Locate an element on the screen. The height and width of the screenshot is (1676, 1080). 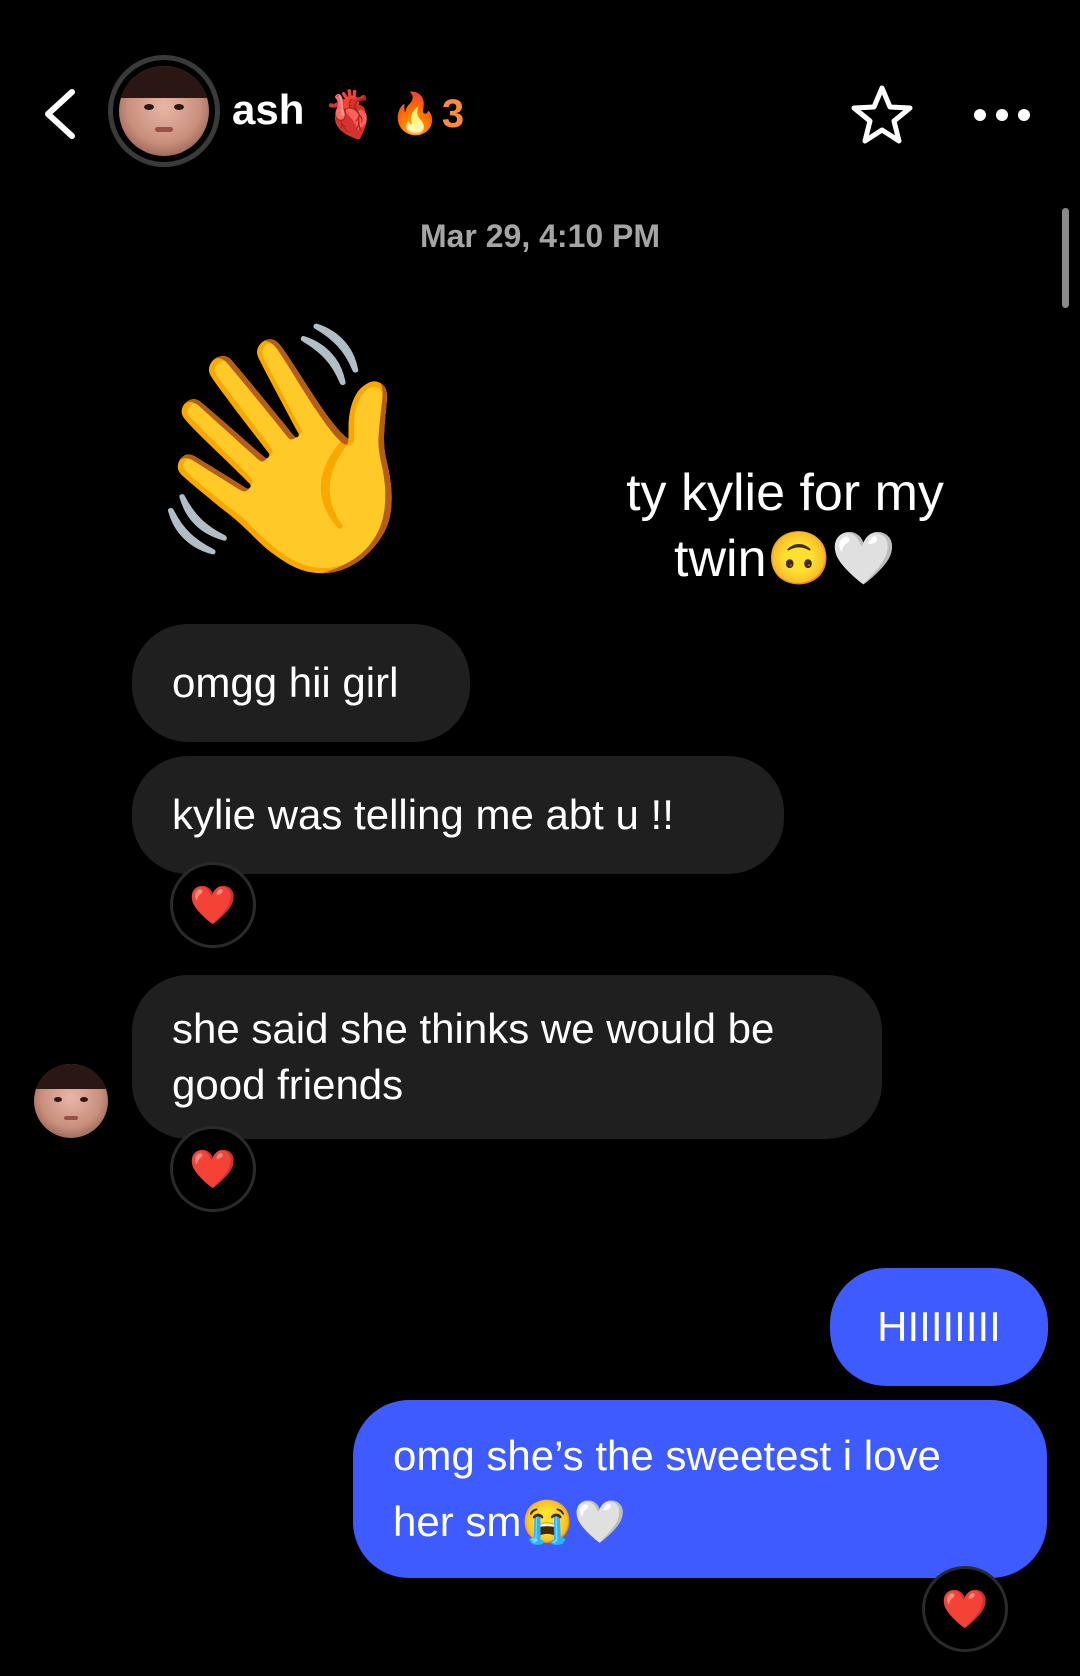
message-bubble-incoming: kylie was telling me abt u !! is located at coordinates (458, 815).